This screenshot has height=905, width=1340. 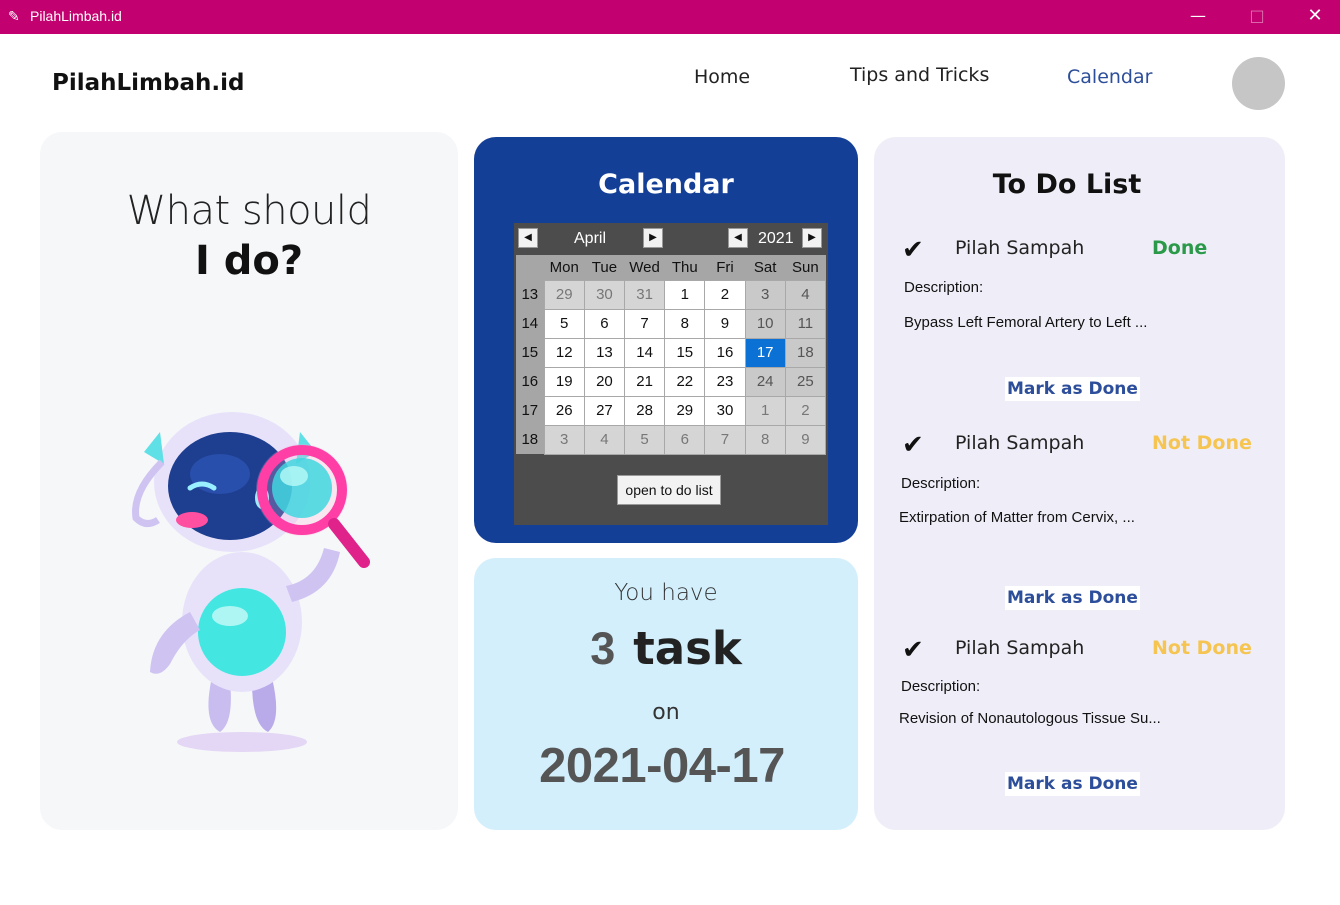 What do you see at coordinates (805, 352) in the screenshot?
I see `day-cell: 18` at bounding box center [805, 352].